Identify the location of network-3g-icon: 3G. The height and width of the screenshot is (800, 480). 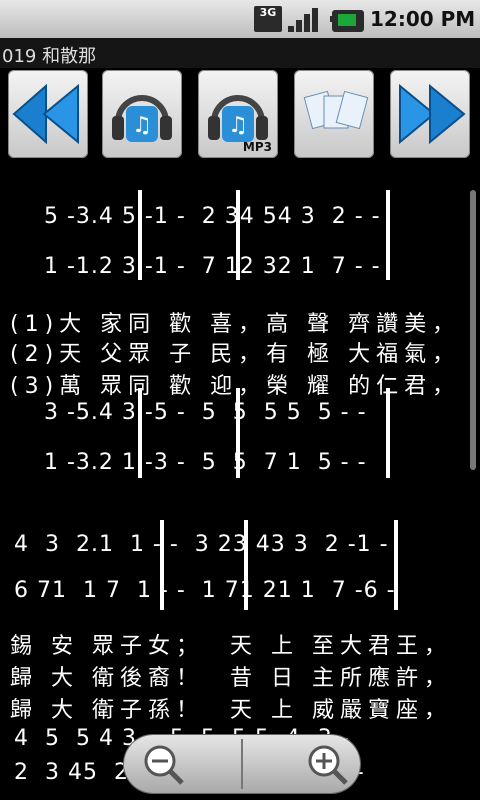
(268, 19).